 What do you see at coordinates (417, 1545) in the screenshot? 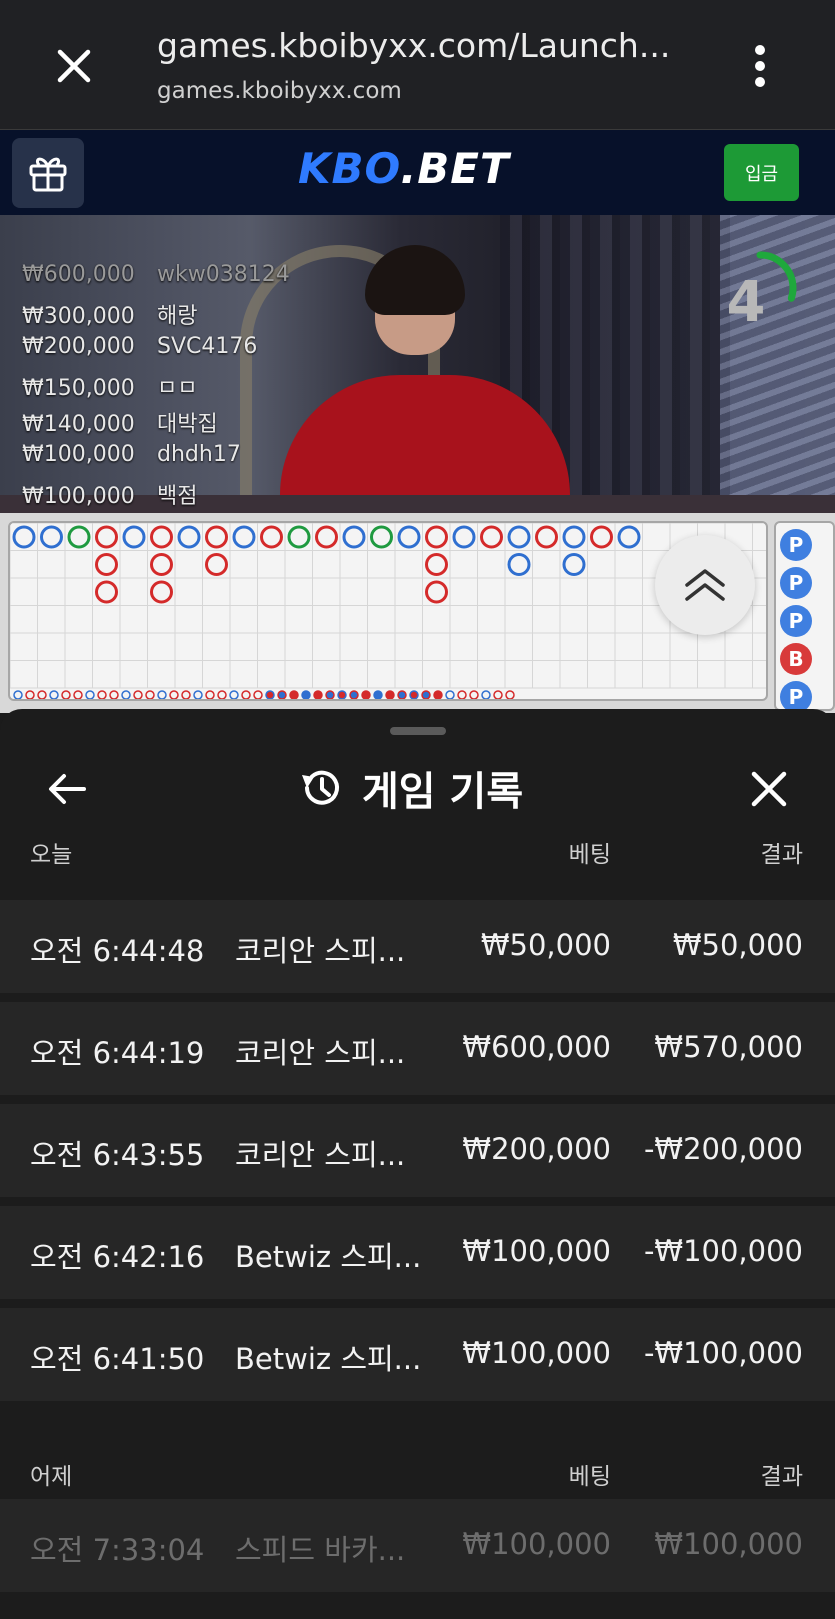
I see `history-row: 오전 7:33:04 스피드 바카... ₩100,000 ₩100,000` at bounding box center [417, 1545].